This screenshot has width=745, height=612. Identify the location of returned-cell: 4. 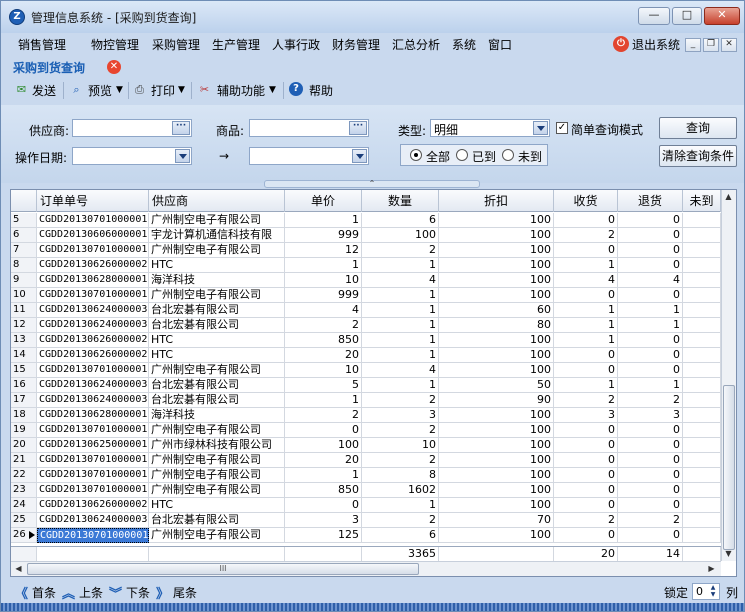
(650, 280).